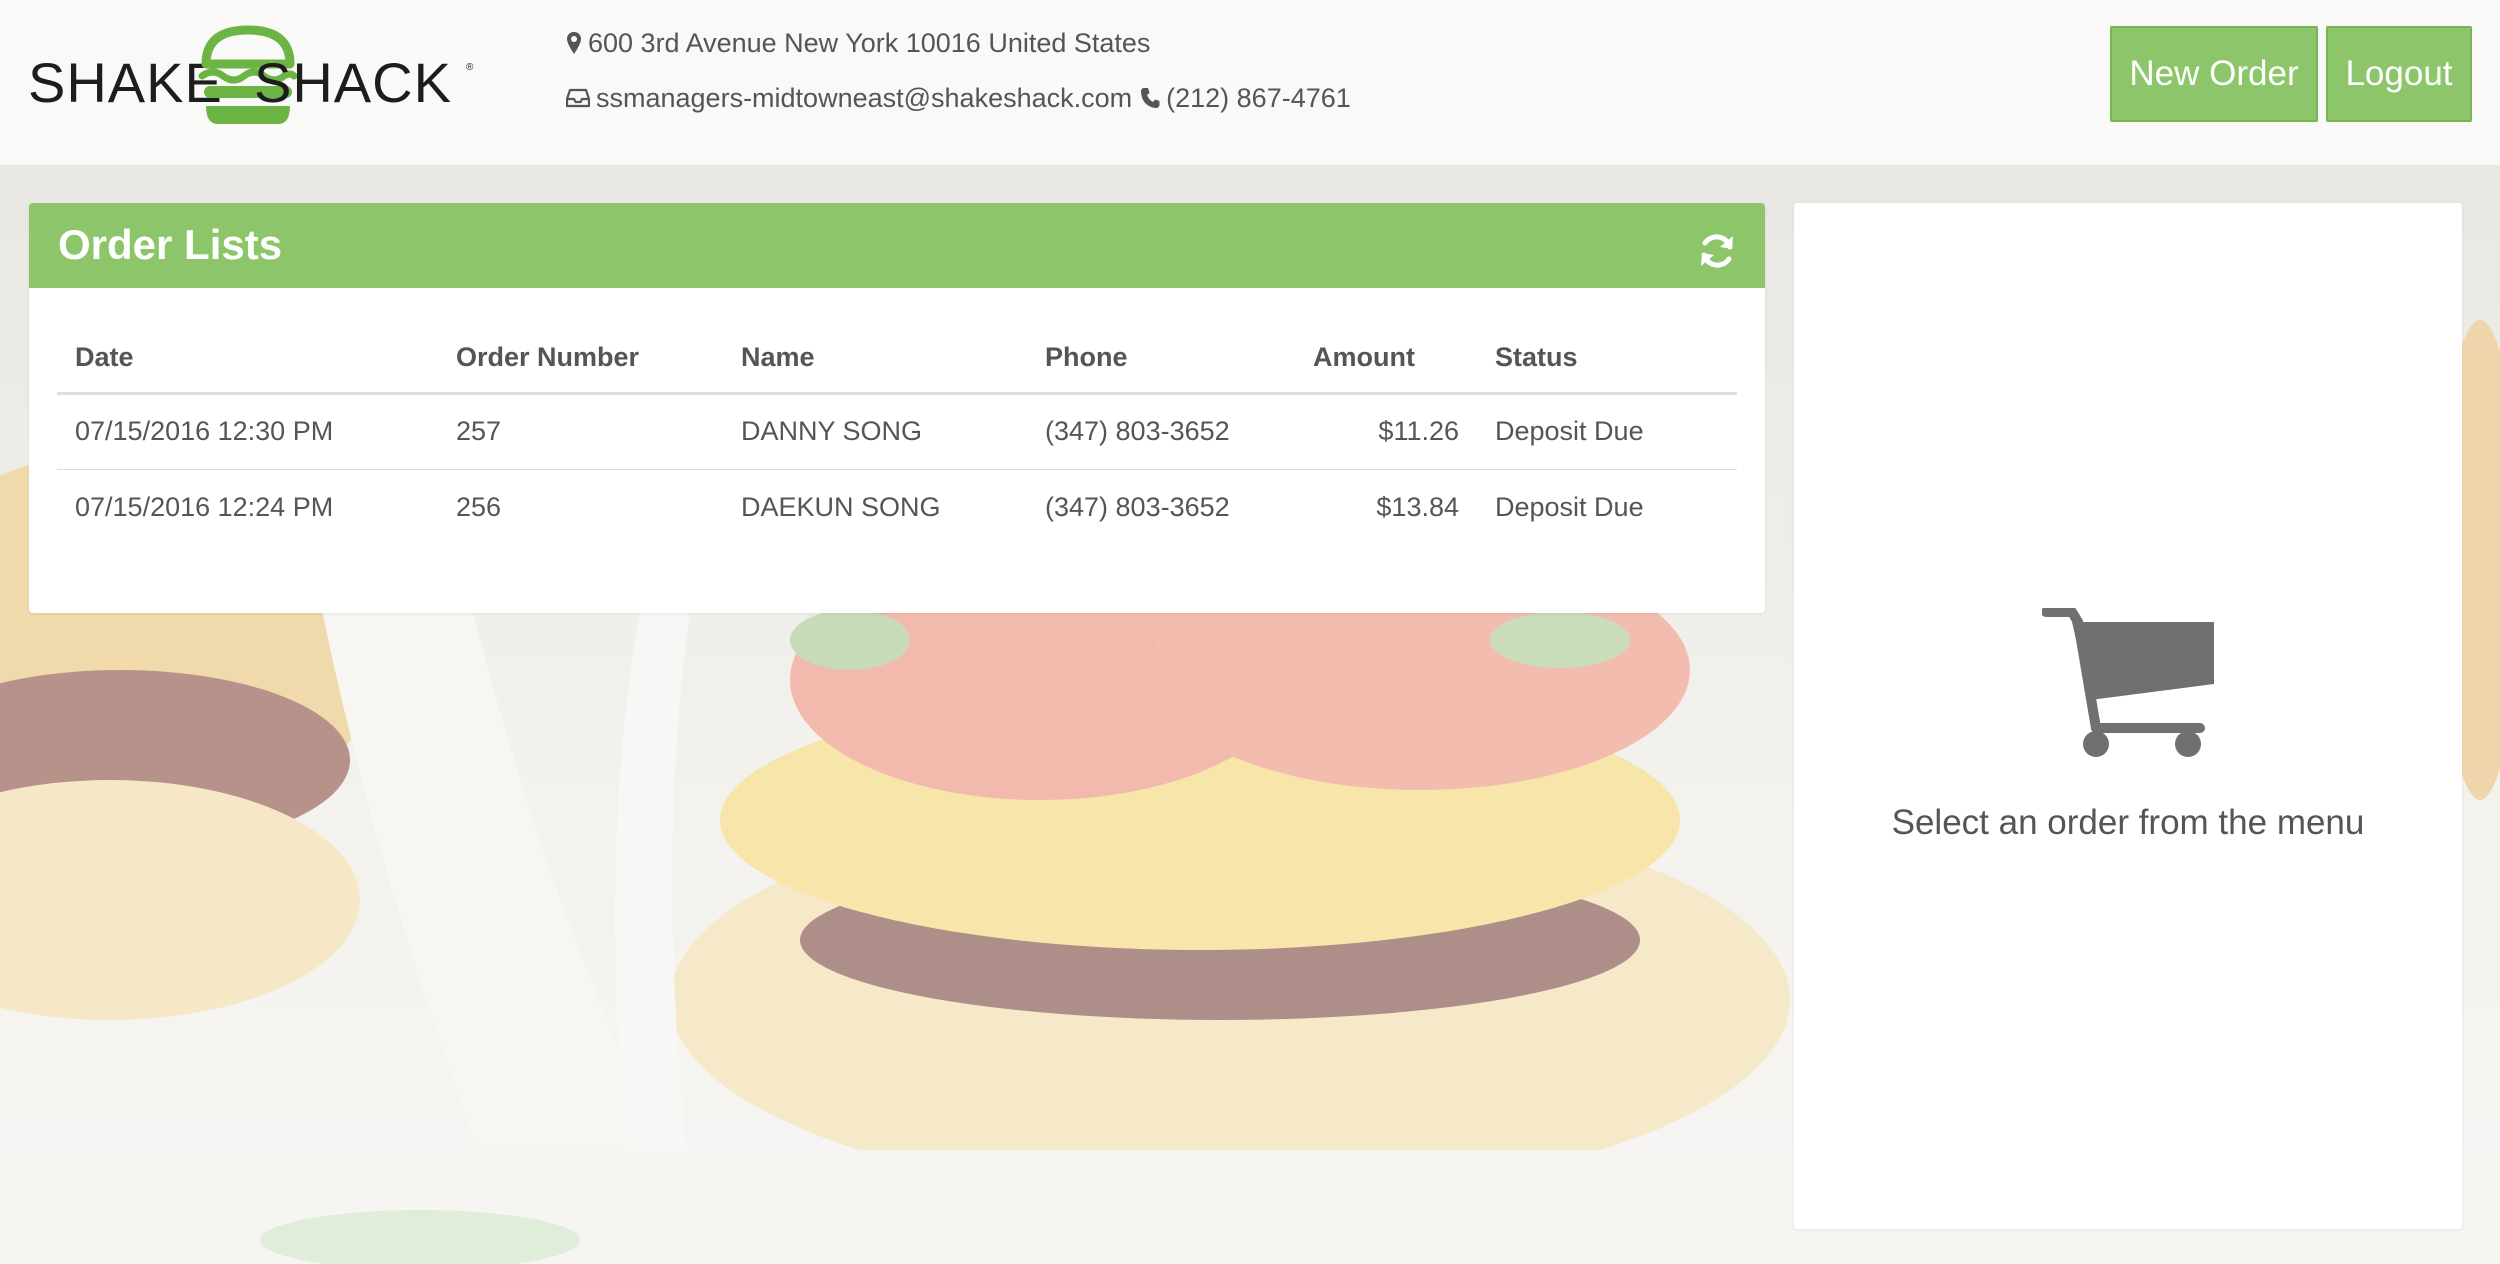 The width and height of the screenshot is (2500, 1264). What do you see at coordinates (2128, 682) in the screenshot?
I see `shopping-cart-icon` at bounding box center [2128, 682].